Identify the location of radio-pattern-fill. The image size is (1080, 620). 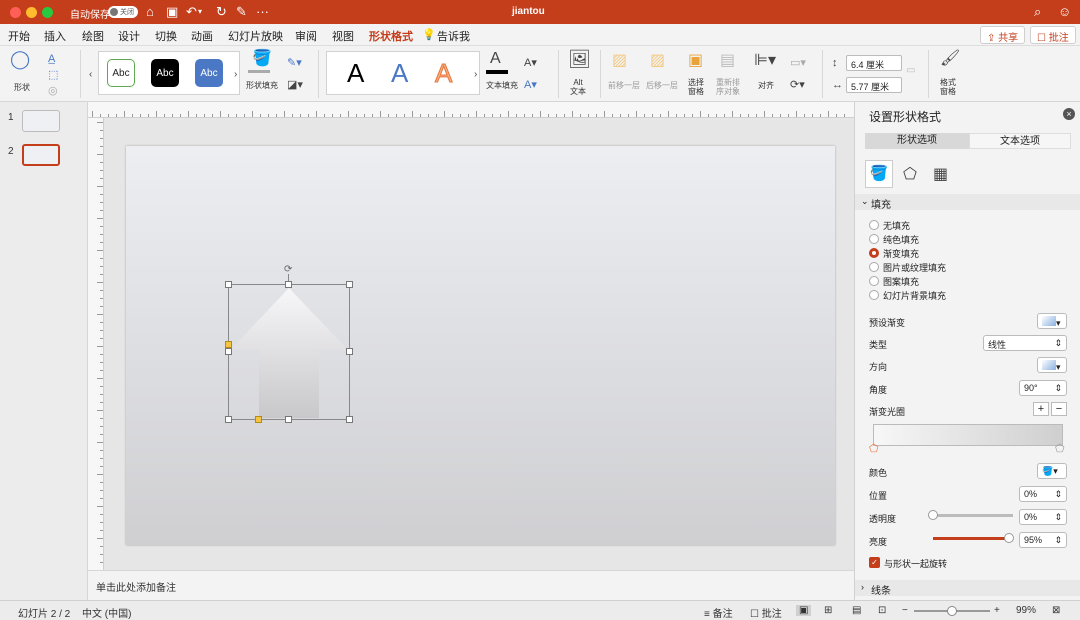
(874, 281).